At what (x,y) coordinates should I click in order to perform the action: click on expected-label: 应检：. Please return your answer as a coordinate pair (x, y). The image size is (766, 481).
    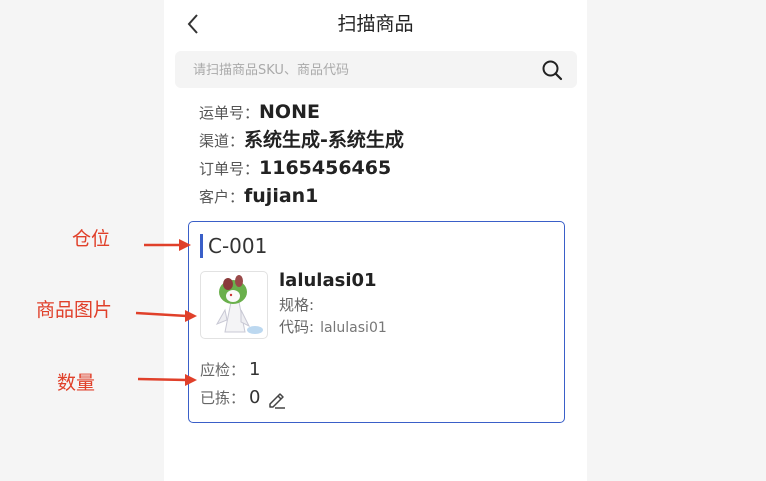
    Looking at the image, I should click on (223, 370).